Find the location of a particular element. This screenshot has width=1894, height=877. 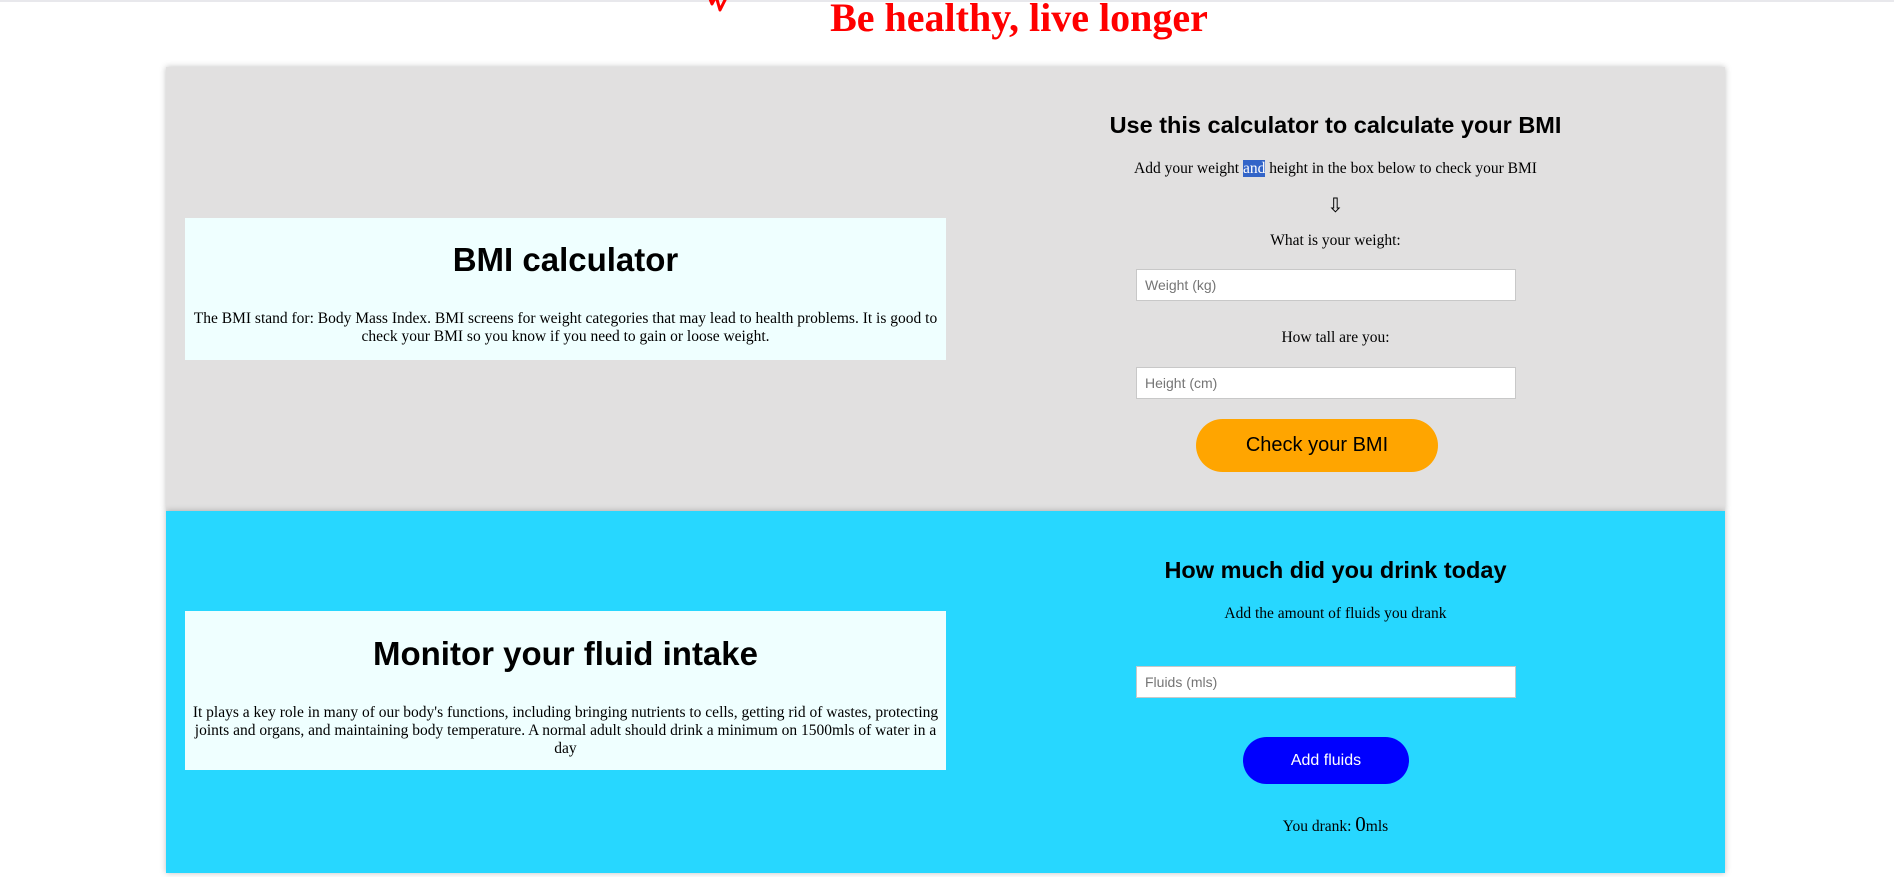

bmi-instruction-start: Add your weight is located at coordinates (1188, 168).